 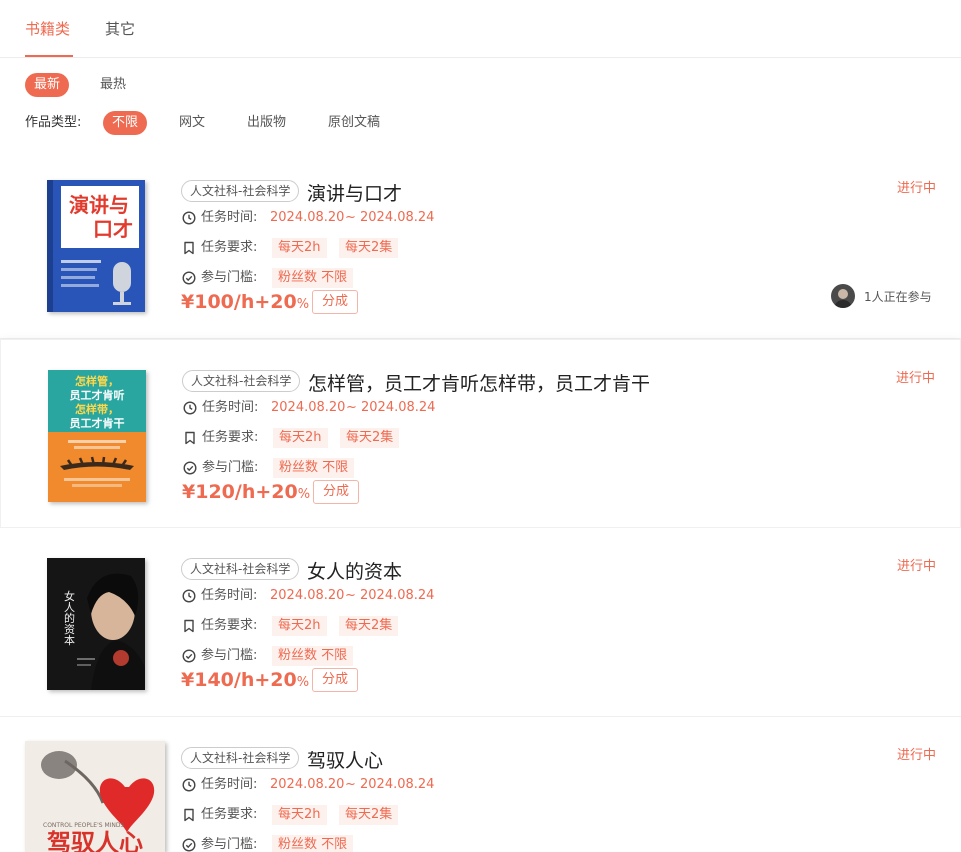 What do you see at coordinates (898, 297) in the screenshot?
I see `participants-count: 1人正在参与` at bounding box center [898, 297].